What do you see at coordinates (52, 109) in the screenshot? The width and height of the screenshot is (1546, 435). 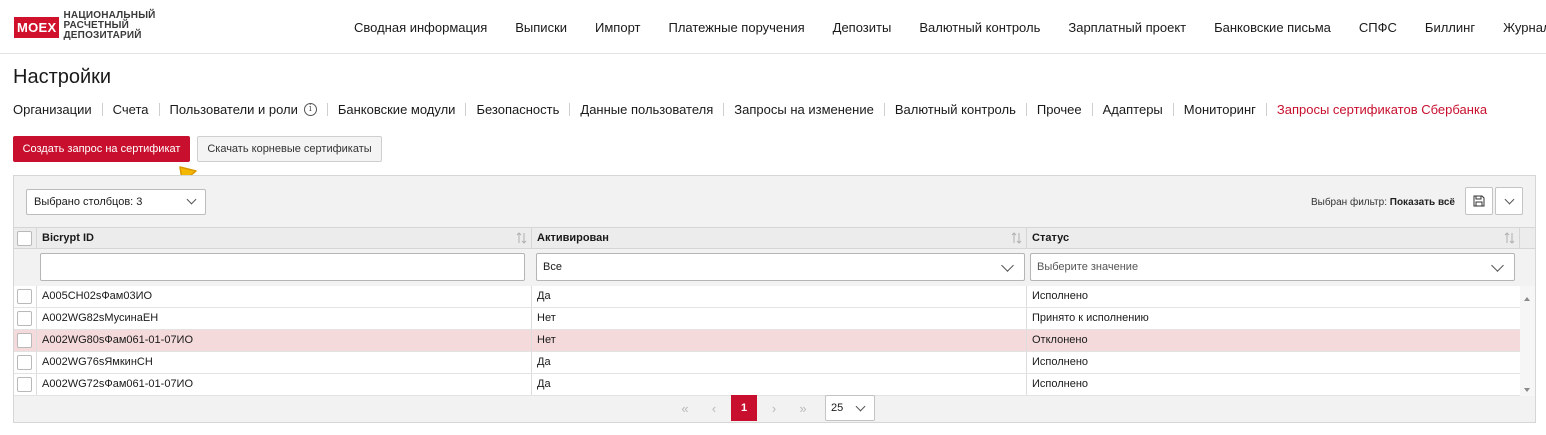 I see `tab-organizations: Организации` at bounding box center [52, 109].